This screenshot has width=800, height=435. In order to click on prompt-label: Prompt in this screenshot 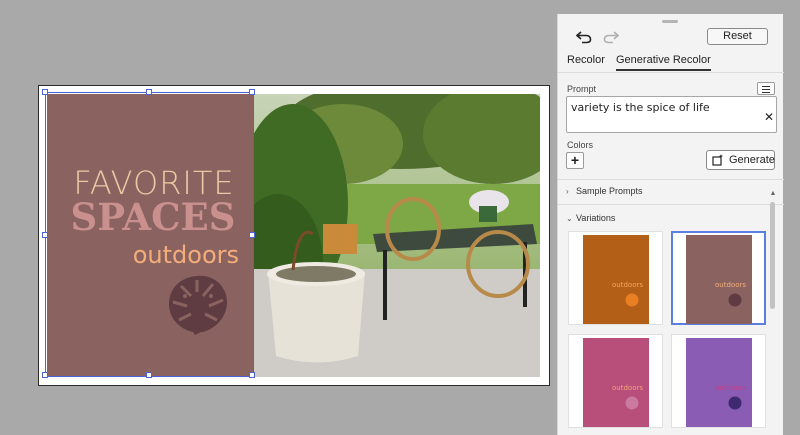, I will do `click(582, 89)`.